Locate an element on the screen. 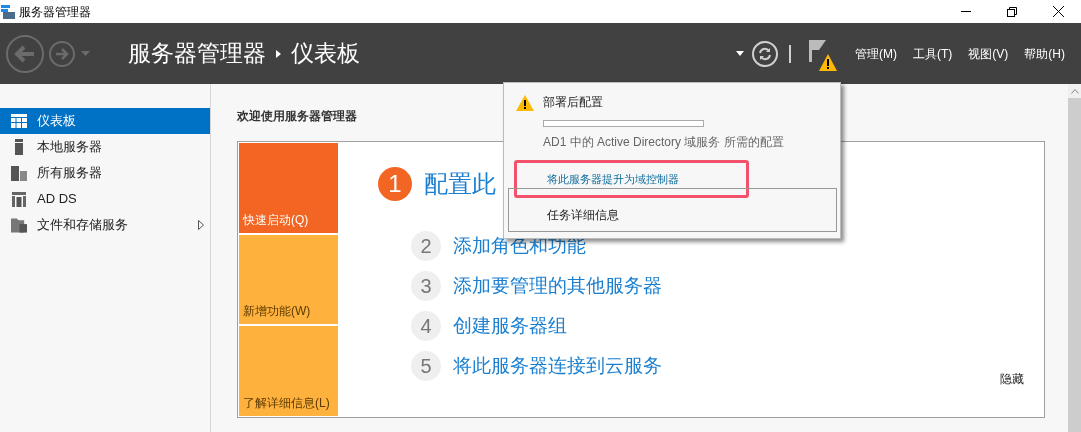  task-details-button: 任务详细信息 is located at coordinates (672, 210).